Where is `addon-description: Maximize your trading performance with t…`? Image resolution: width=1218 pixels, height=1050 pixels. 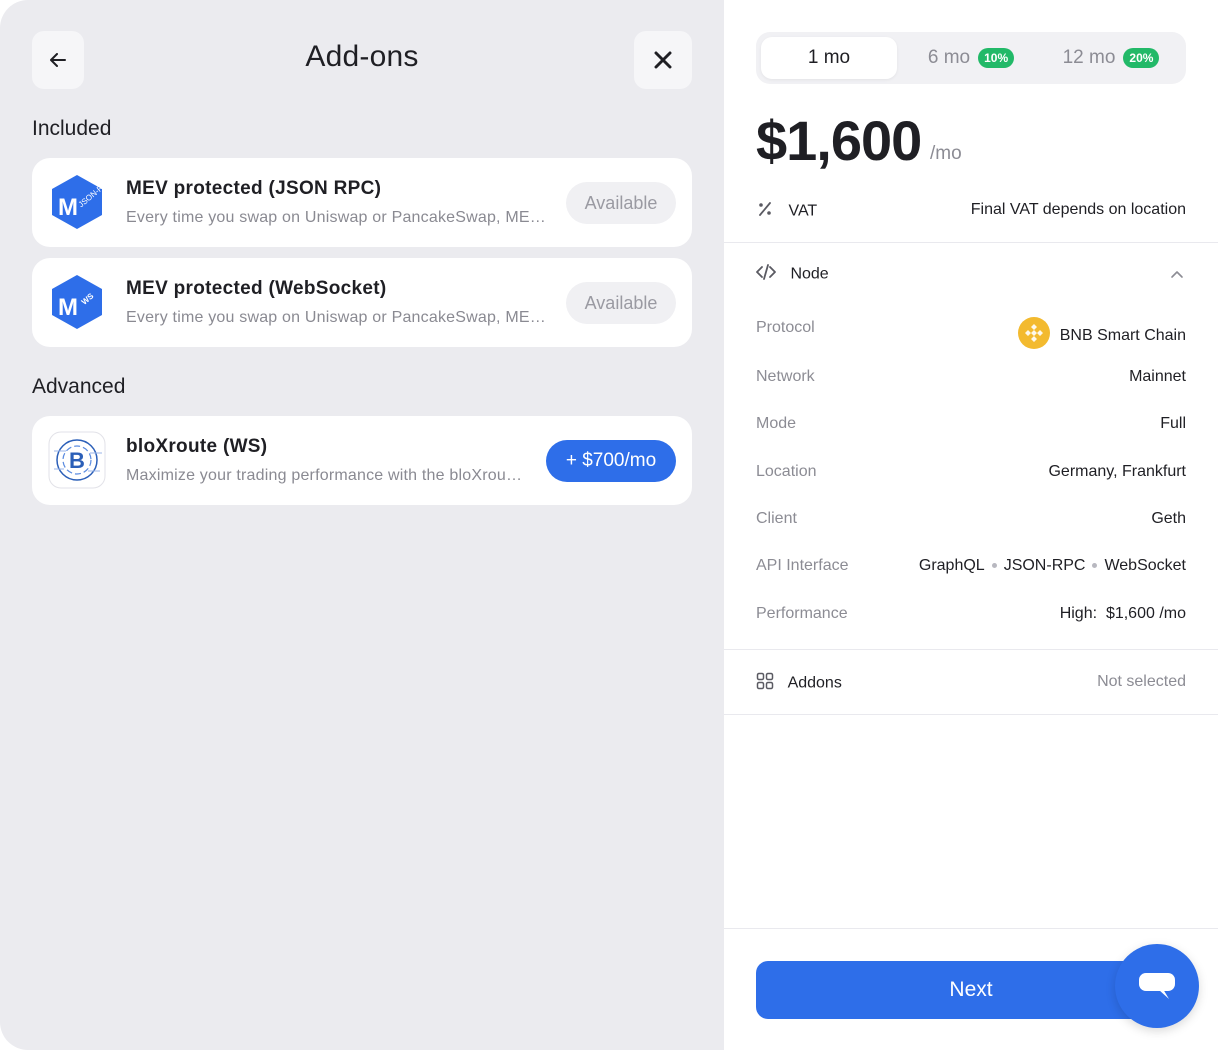
addon-description: Maximize your trading performance with t… is located at coordinates (326, 475).